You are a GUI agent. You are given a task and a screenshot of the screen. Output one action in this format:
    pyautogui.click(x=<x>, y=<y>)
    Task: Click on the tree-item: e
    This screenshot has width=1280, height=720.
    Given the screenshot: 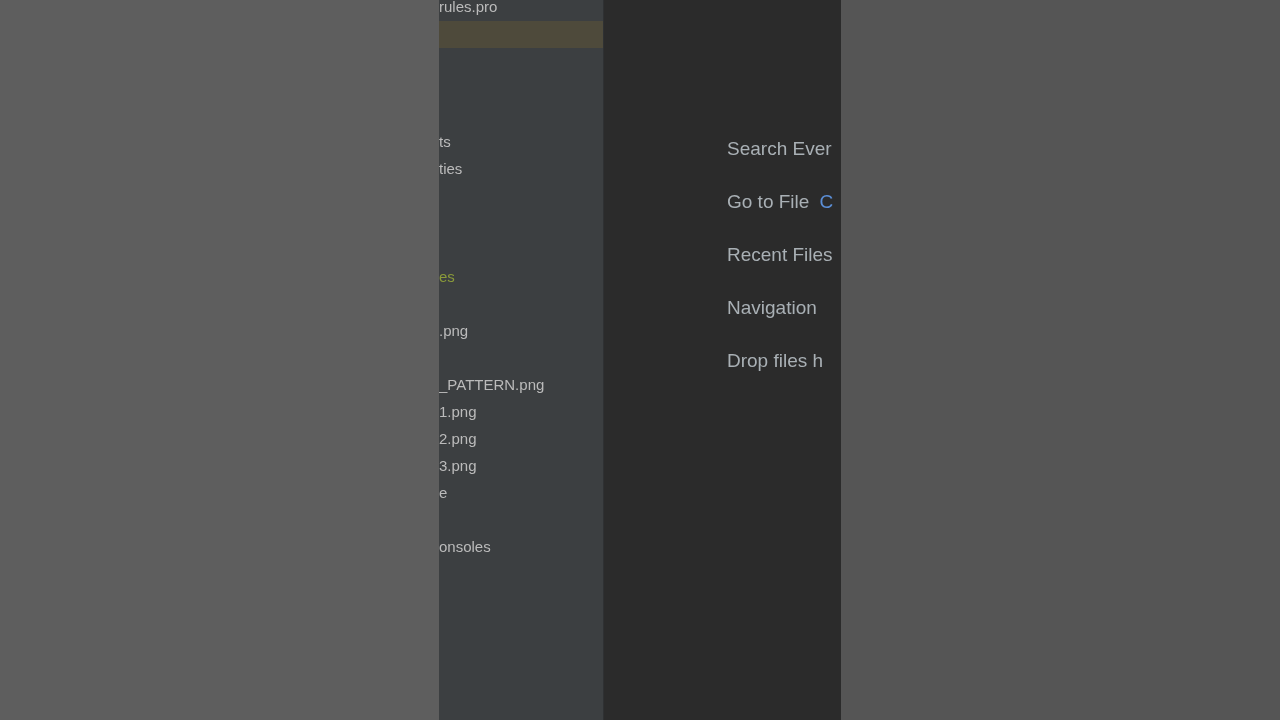 What is the action you would take?
    pyautogui.click(x=443, y=493)
    